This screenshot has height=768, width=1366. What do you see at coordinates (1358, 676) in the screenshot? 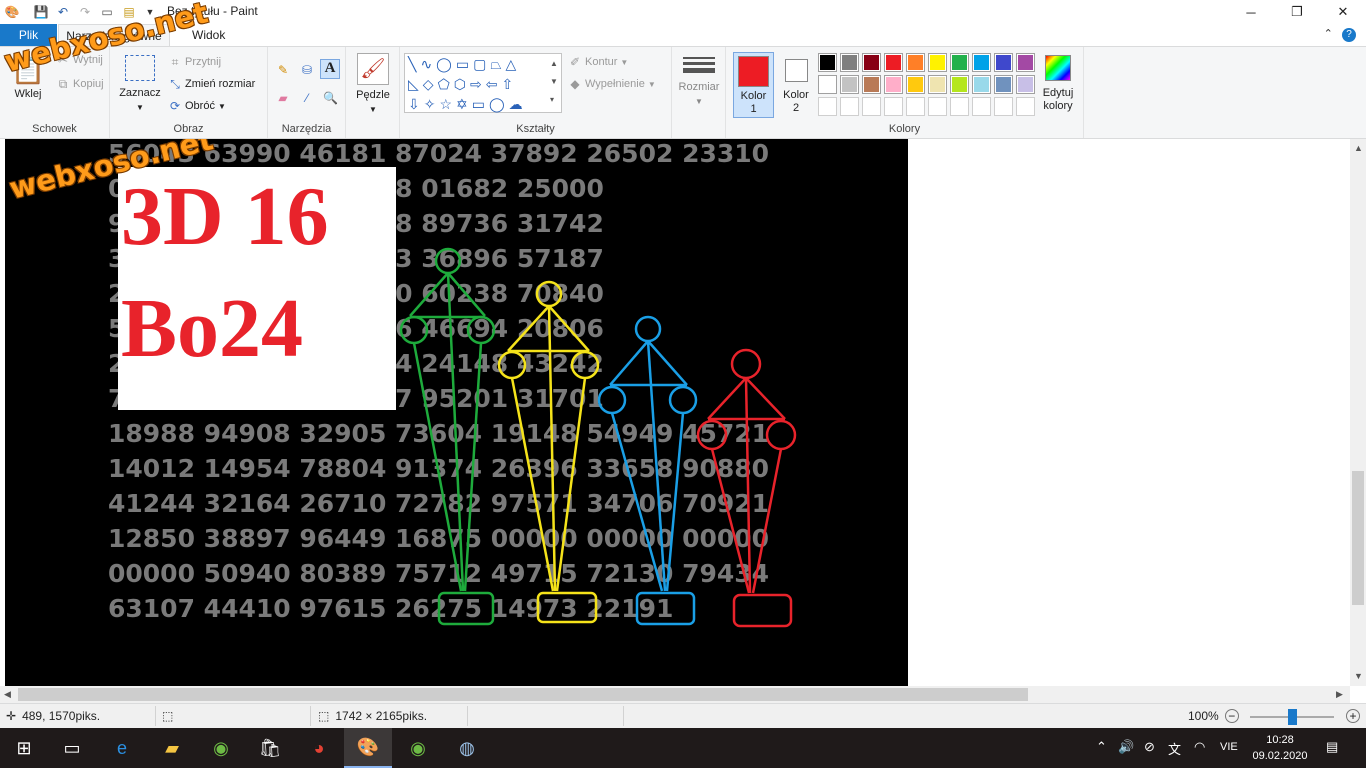
I see `scroll-down-icon: ▼` at bounding box center [1358, 676].